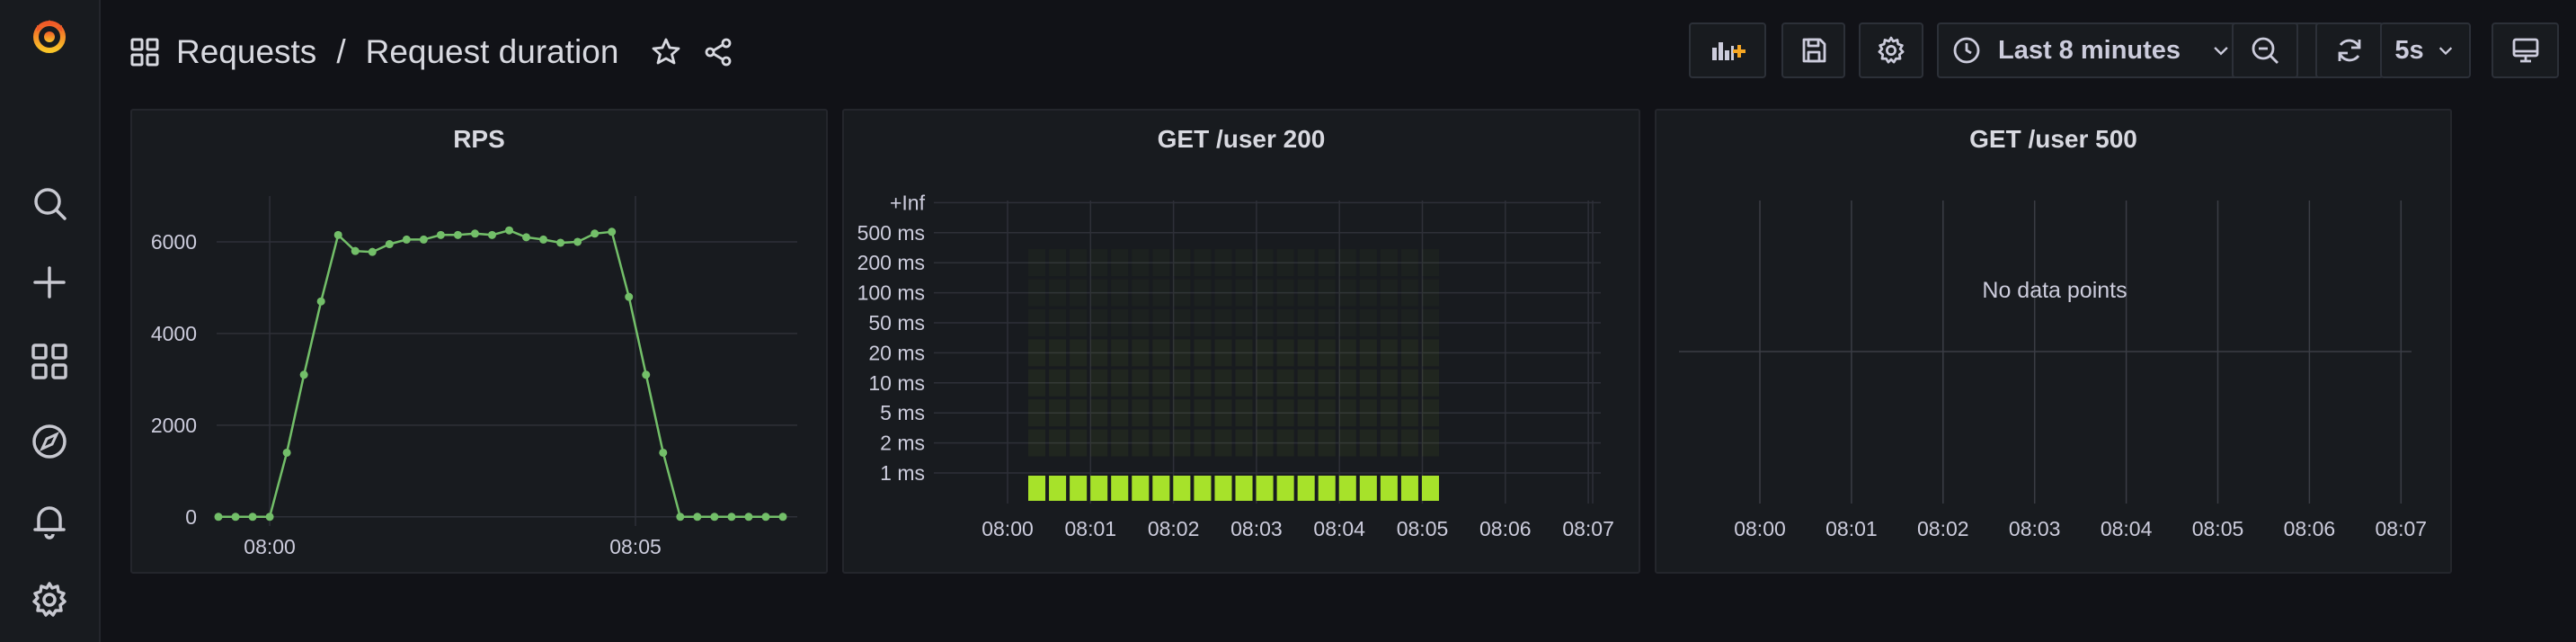  I want to click on add-panel-button, so click(1727, 50).